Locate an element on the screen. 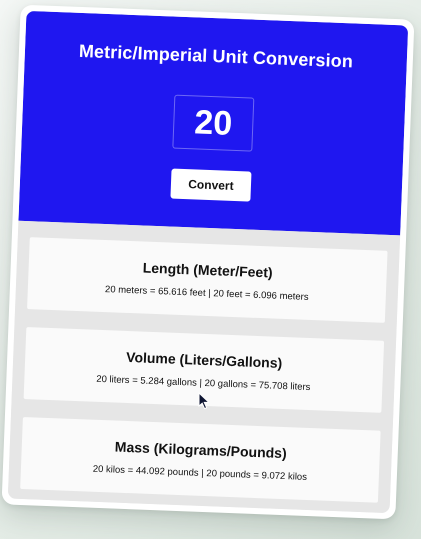  page-title: Metric/Imperial Unit Conversion is located at coordinates (216, 56).